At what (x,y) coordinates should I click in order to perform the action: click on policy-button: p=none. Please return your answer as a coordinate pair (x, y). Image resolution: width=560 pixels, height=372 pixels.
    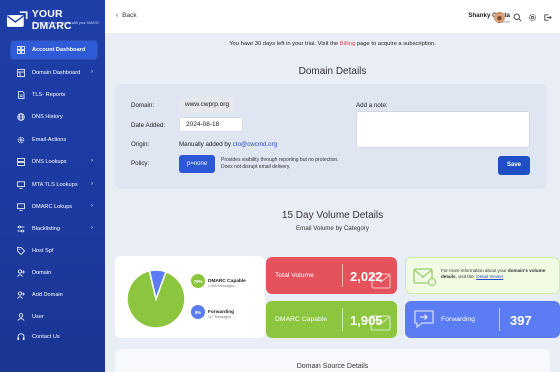
    Looking at the image, I should click on (197, 164).